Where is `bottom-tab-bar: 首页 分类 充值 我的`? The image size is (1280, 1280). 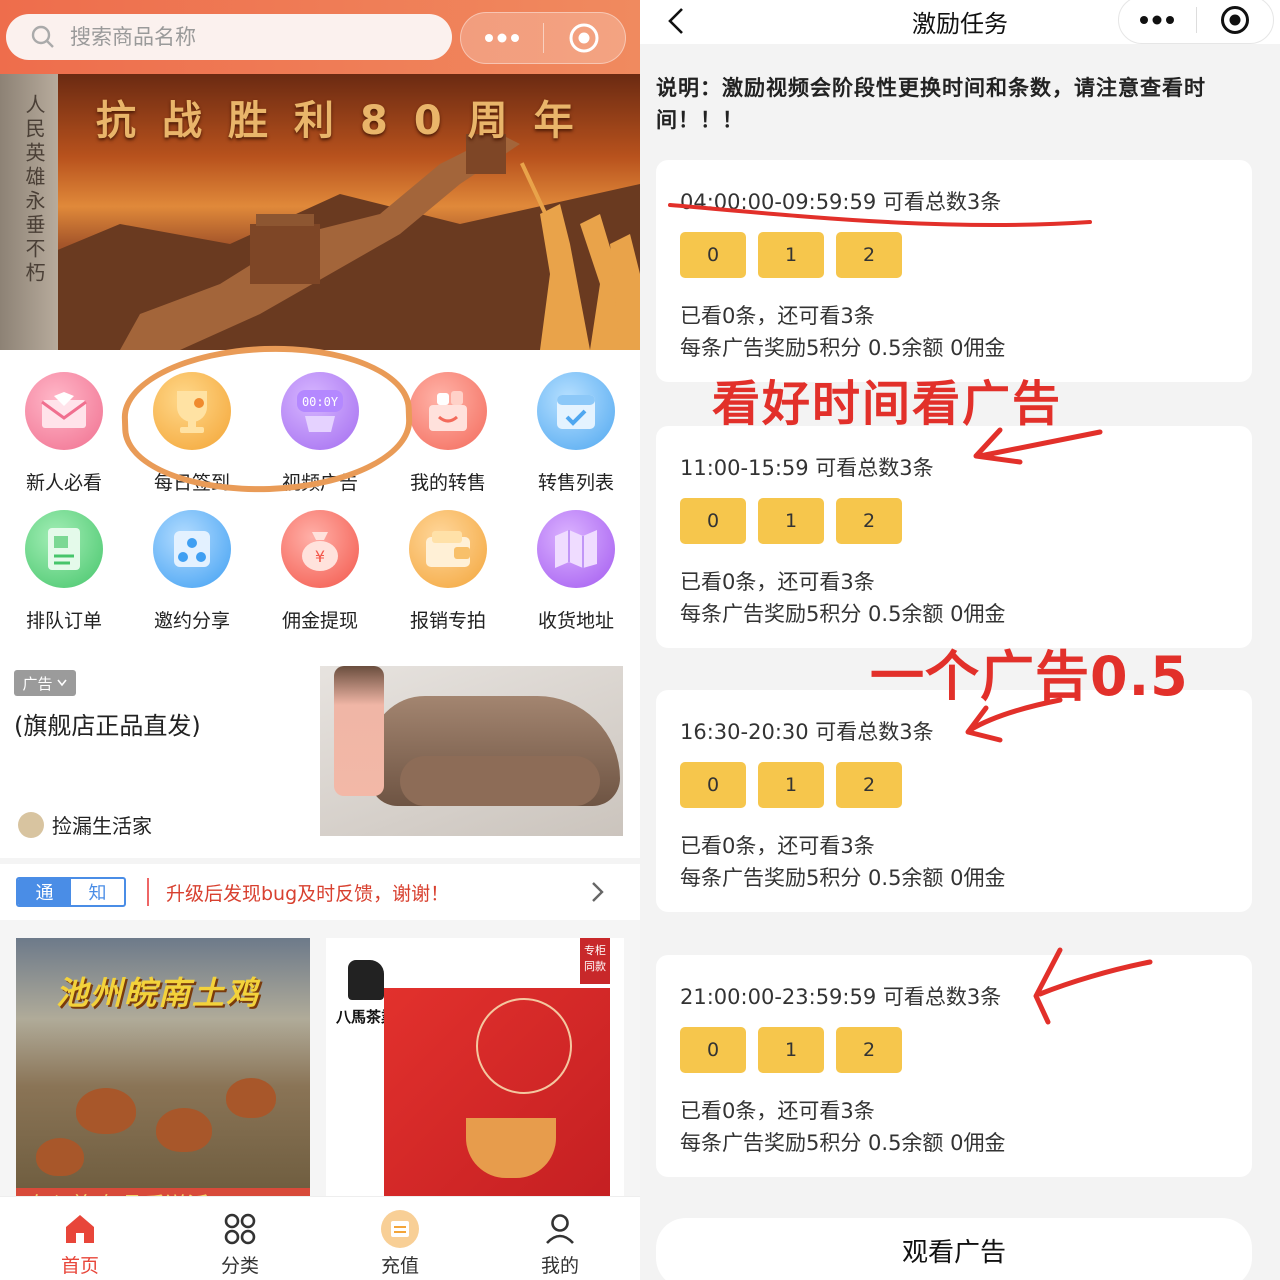
bottom-tab-bar: 首页 分类 充值 我的 is located at coordinates (320, 1238).